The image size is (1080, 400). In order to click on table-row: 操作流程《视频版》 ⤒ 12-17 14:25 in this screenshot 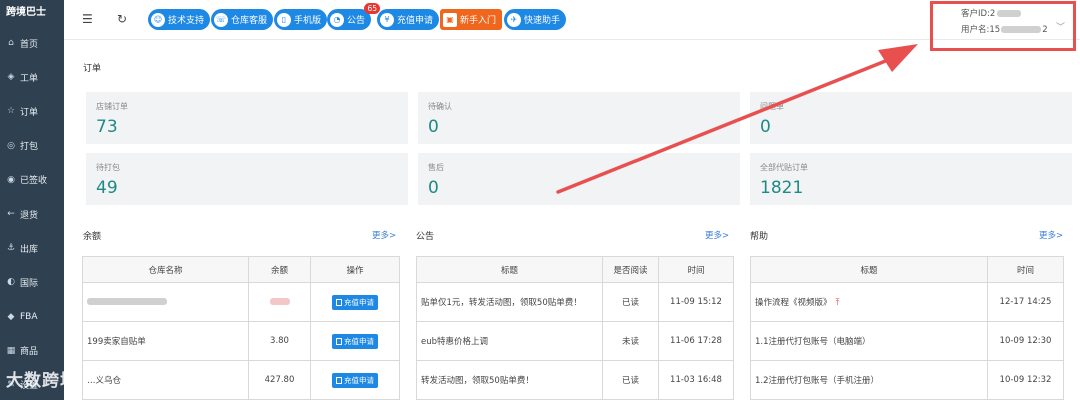, I will do `click(907, 302)`.